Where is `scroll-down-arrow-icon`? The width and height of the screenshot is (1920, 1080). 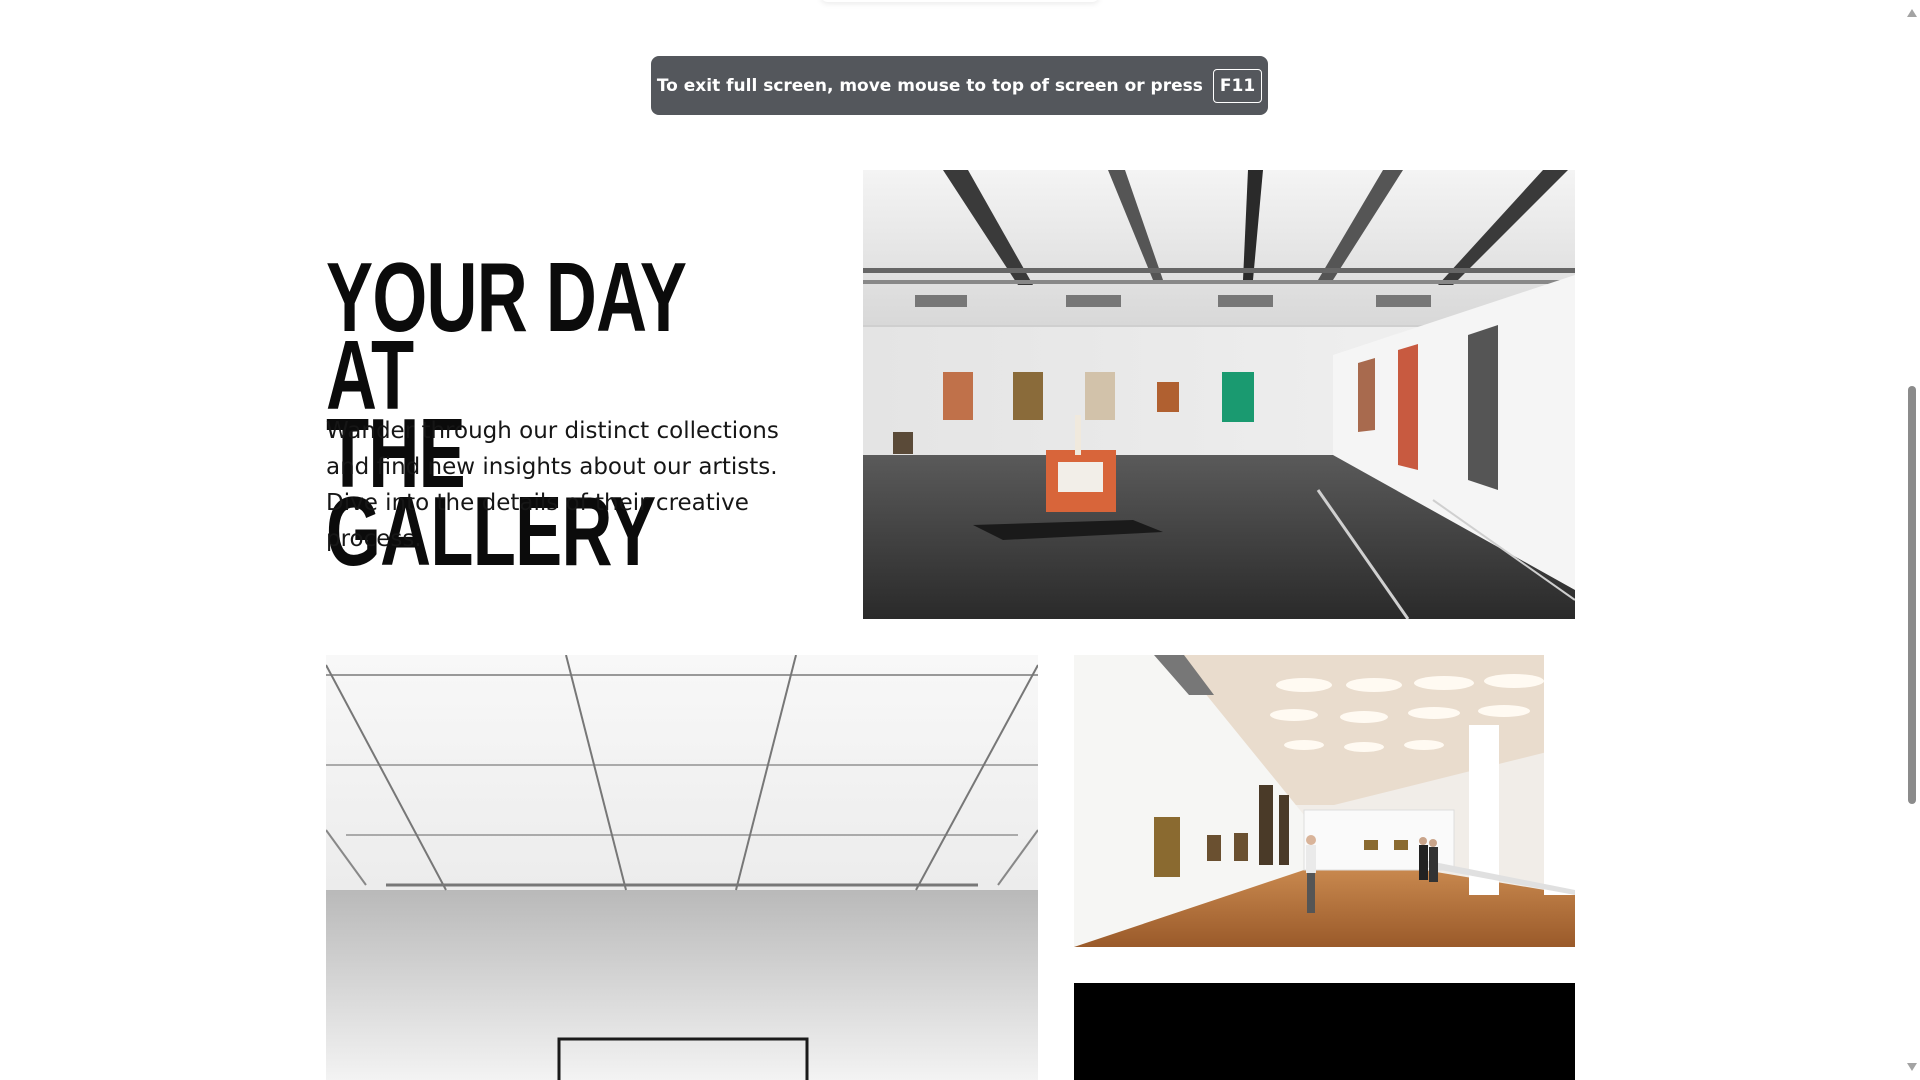
scroll-down-arrow-icon is located at coordinates (1912, 1067).